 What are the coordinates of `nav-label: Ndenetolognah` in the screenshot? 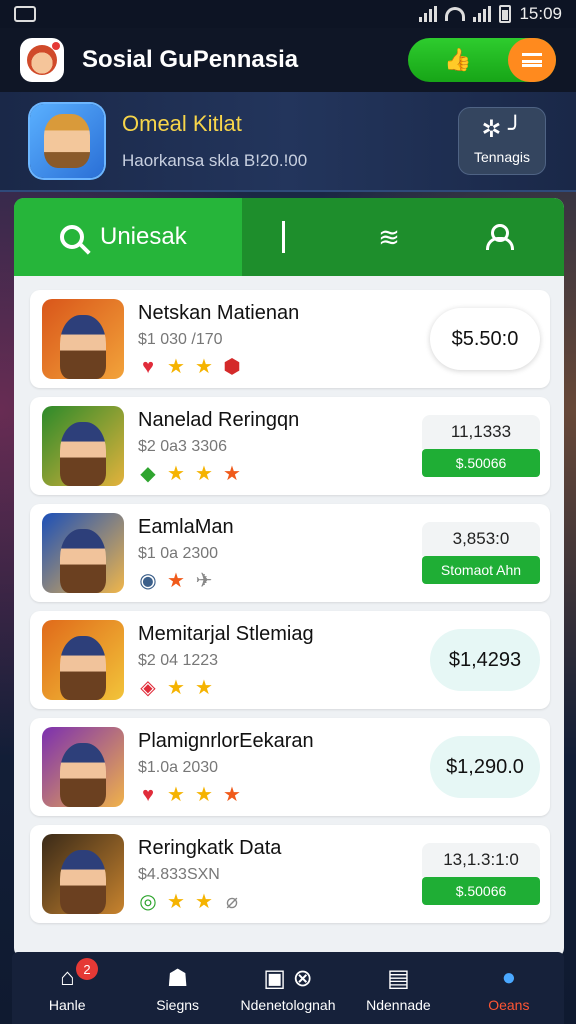 It's located at (288, 1005).